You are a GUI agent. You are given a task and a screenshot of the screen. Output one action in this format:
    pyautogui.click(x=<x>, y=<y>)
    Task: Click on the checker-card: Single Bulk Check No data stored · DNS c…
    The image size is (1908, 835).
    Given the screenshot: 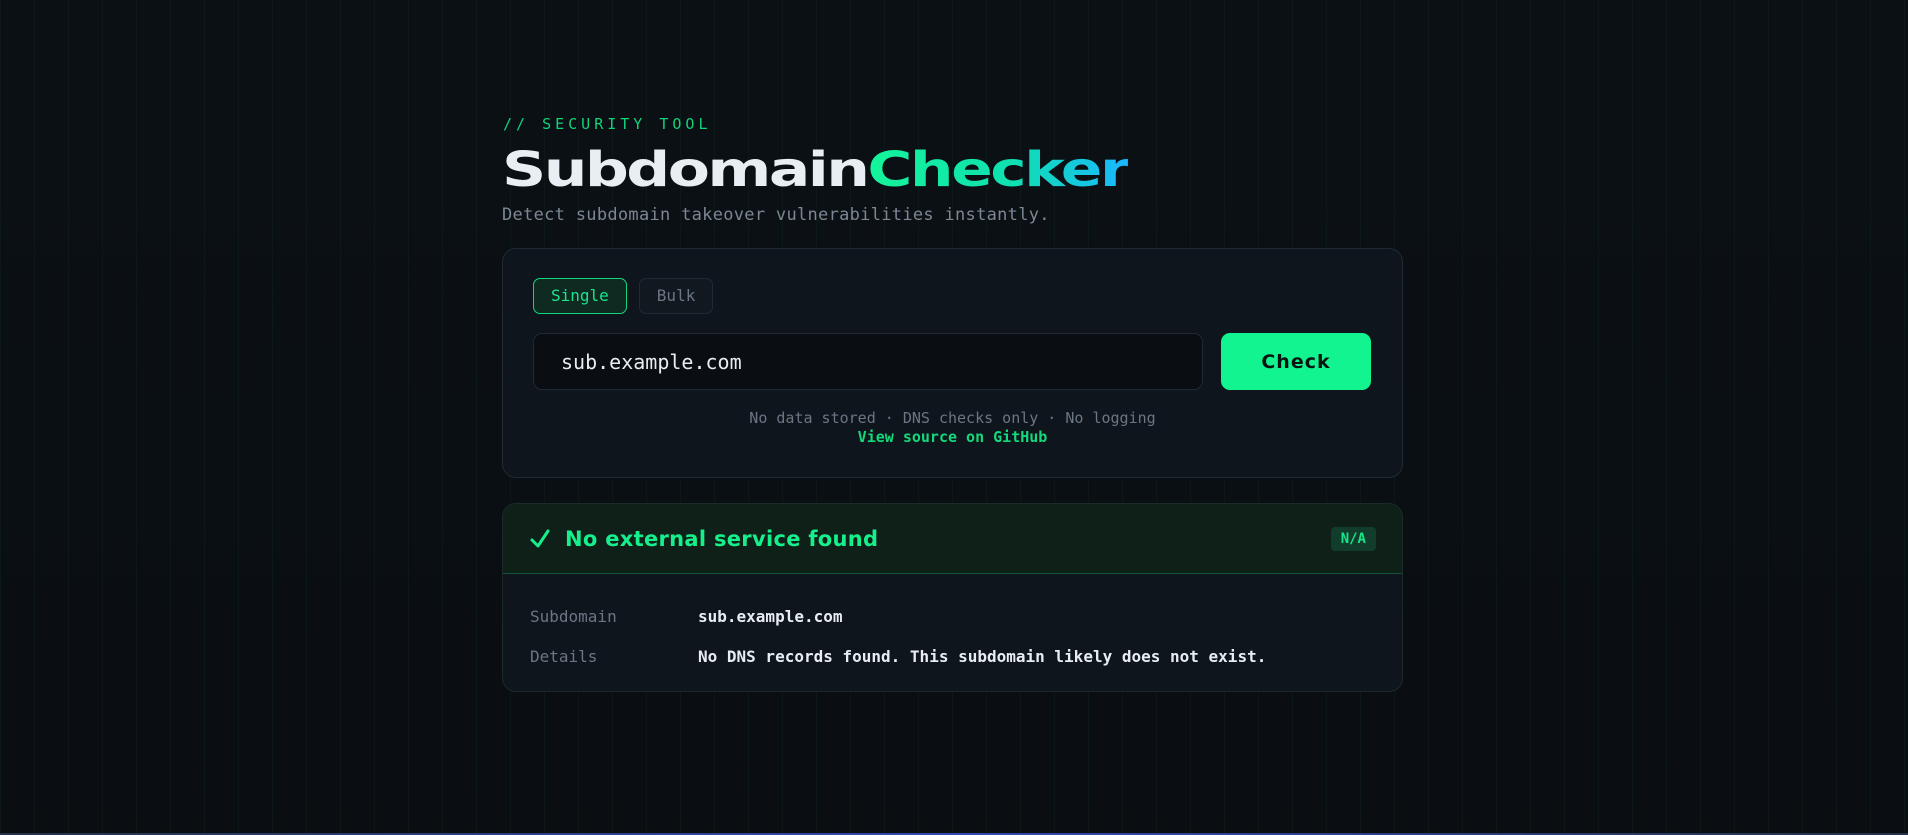 What is the action you would take?
    pyautogui.click(x=952, y=363)
    